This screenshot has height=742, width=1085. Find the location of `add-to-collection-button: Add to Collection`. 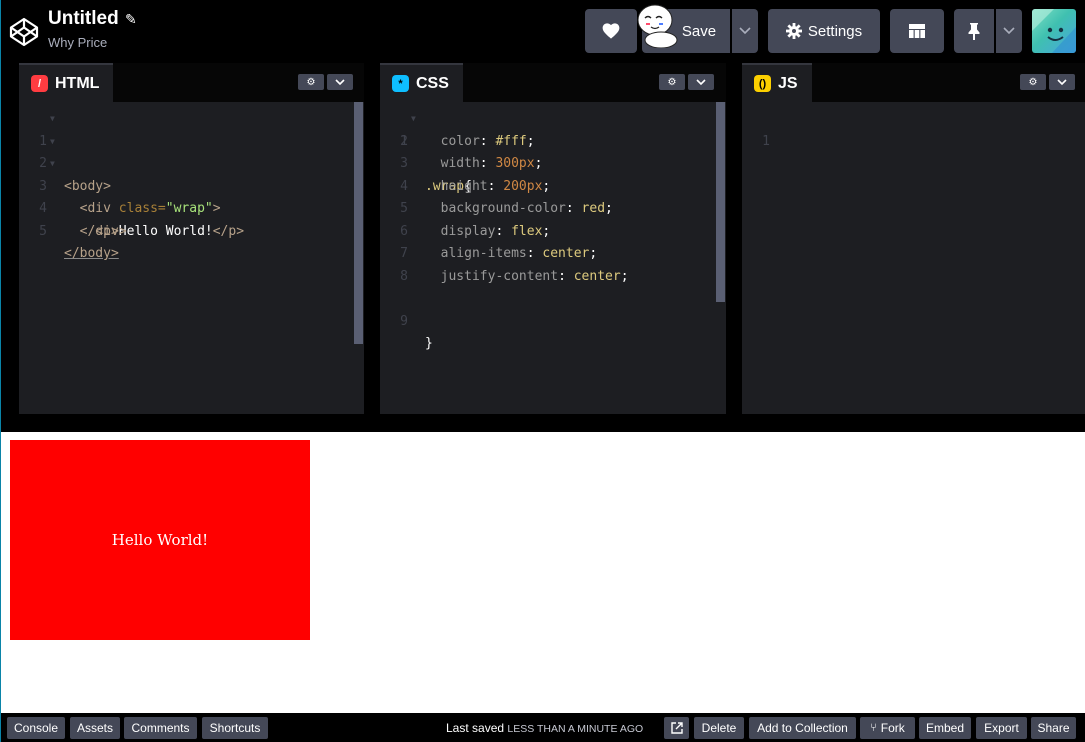

add-to-collection-button: Add to Collection is located at coordinates (802, 728).